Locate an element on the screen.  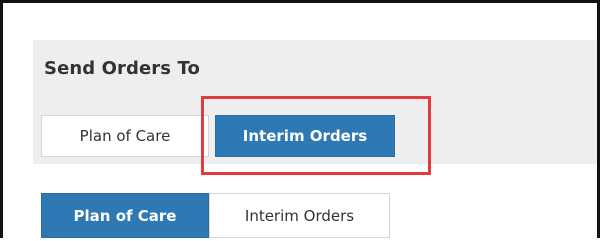
interim-orders-option: Interim Orders is located at coordinates (305, 136).